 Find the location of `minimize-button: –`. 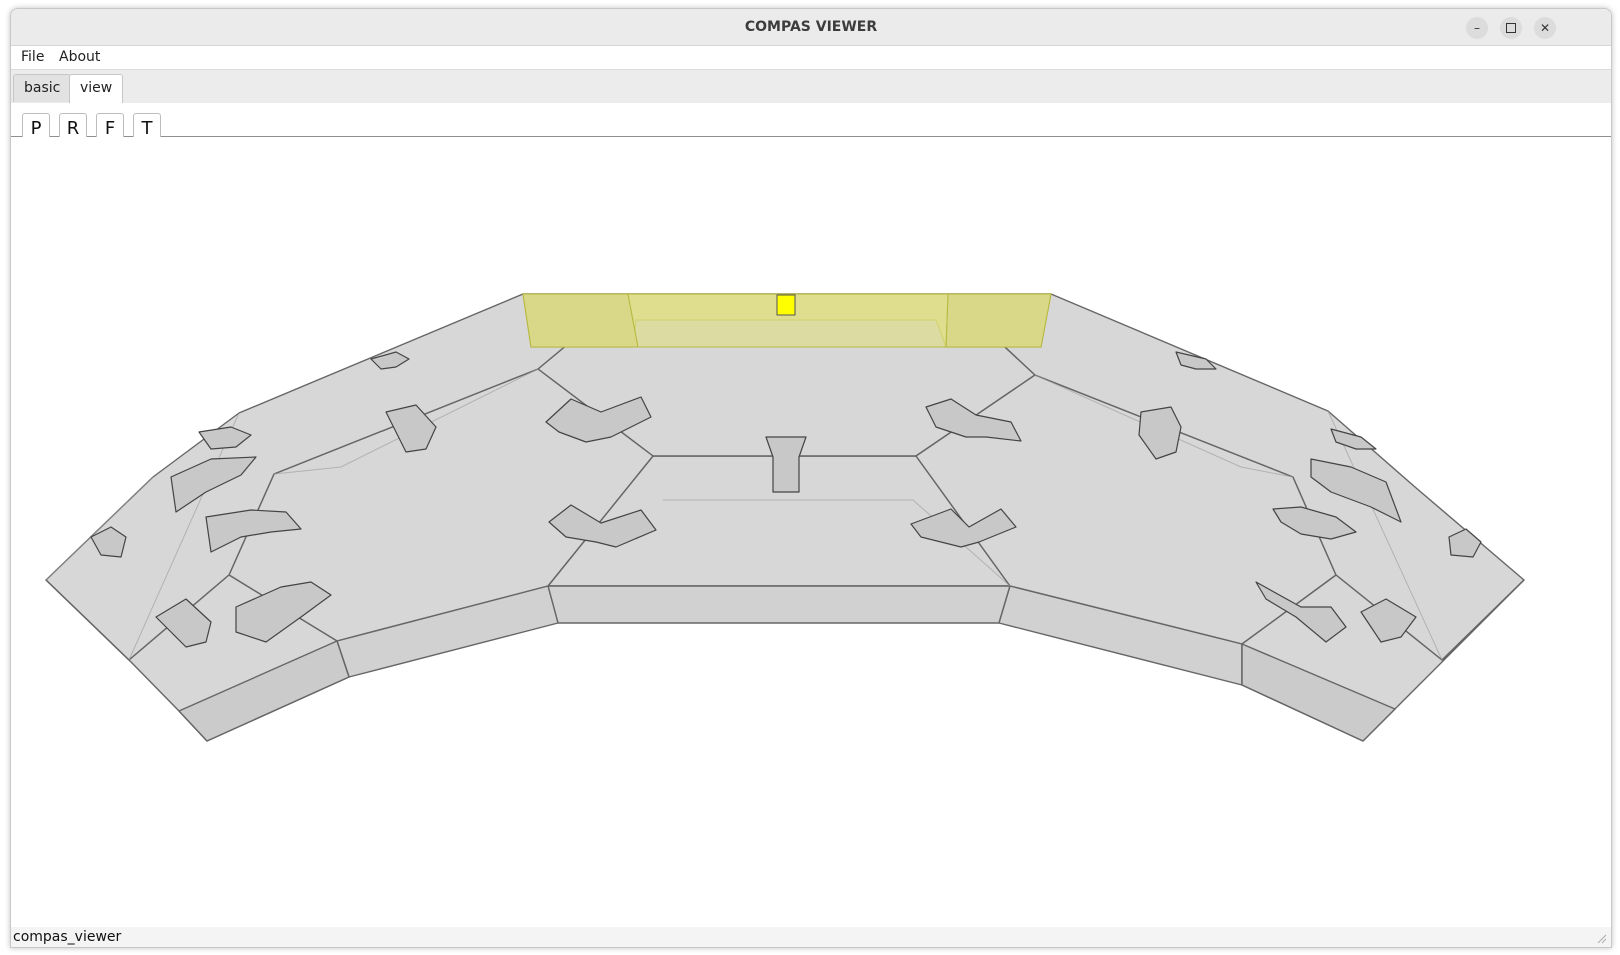

minimize-button: – is located at coordinates (1477, 28).